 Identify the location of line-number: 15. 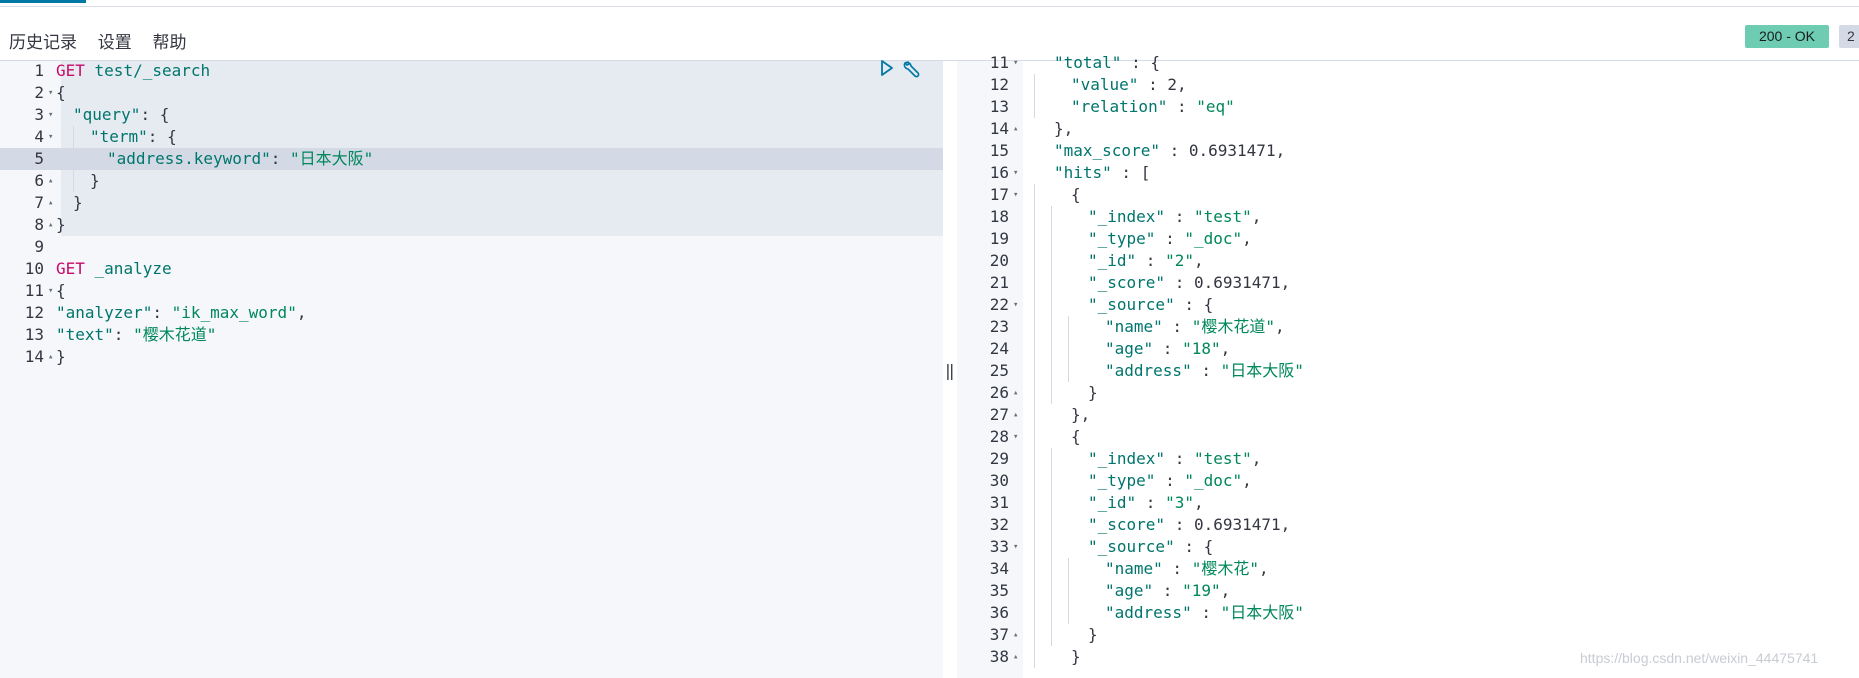
(999, 150).